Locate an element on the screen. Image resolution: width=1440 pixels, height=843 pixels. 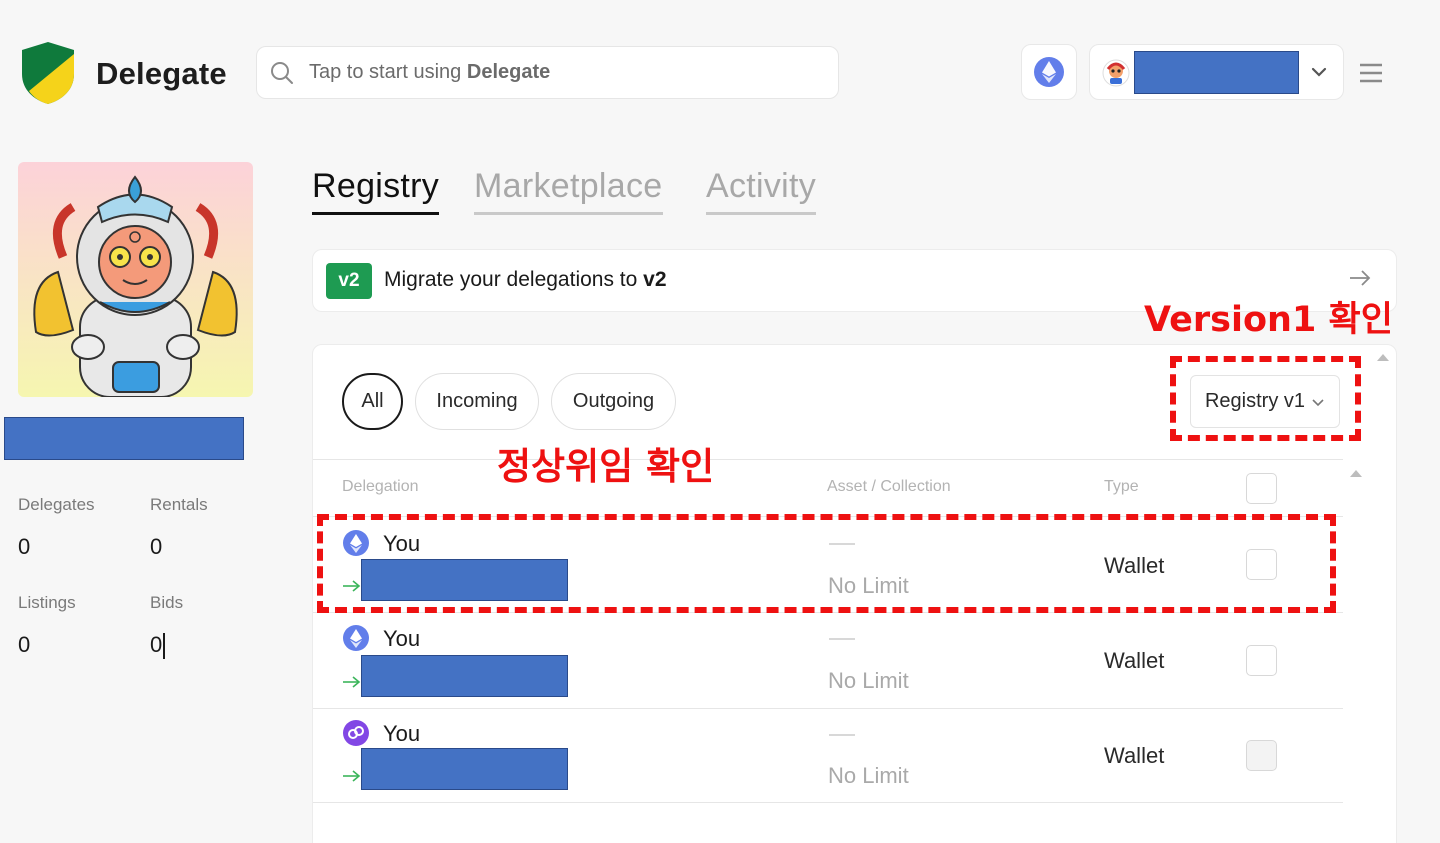
v2-badge: v2 is located at coordinates (349, 281).